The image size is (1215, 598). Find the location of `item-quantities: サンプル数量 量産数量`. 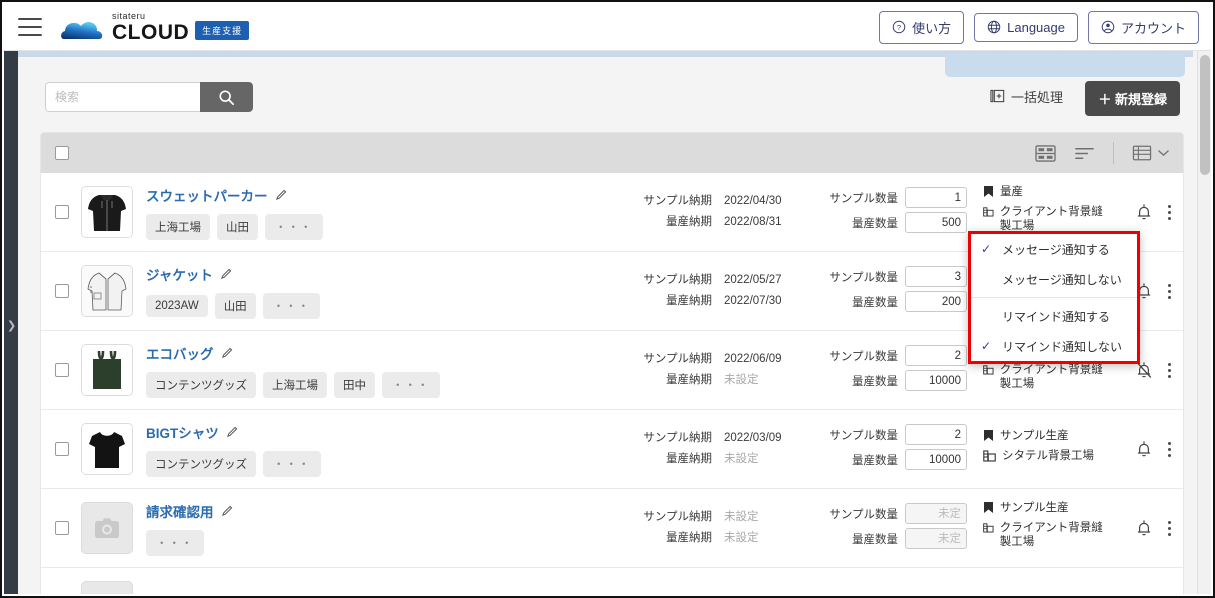

item-quantities: サンプル数量 量産数量 is located at coordinates (889, 449).